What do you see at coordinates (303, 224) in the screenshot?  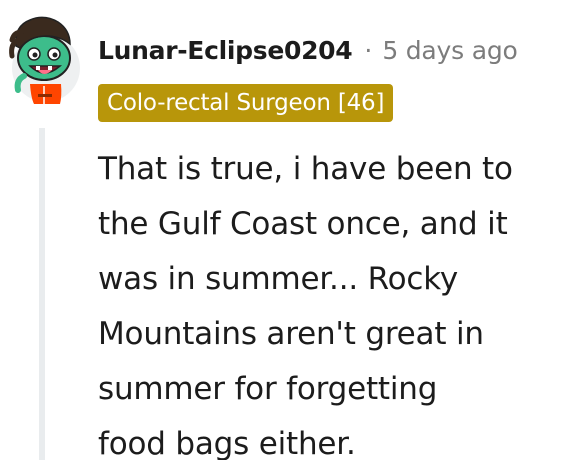 I see `comment-body-line: the Gulf Coast once, and it` at bounding box center [303, 224].